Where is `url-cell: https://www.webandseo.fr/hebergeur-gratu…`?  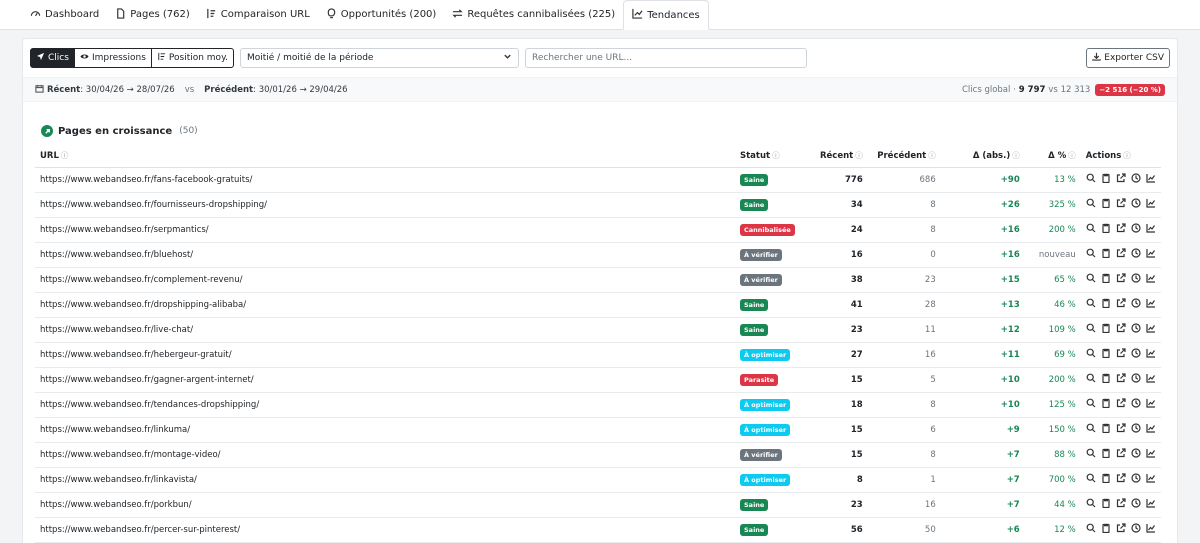
url-cell: https://www.webandseo.fr/hebergeur-gratu… is located at coordinates (385, 355).